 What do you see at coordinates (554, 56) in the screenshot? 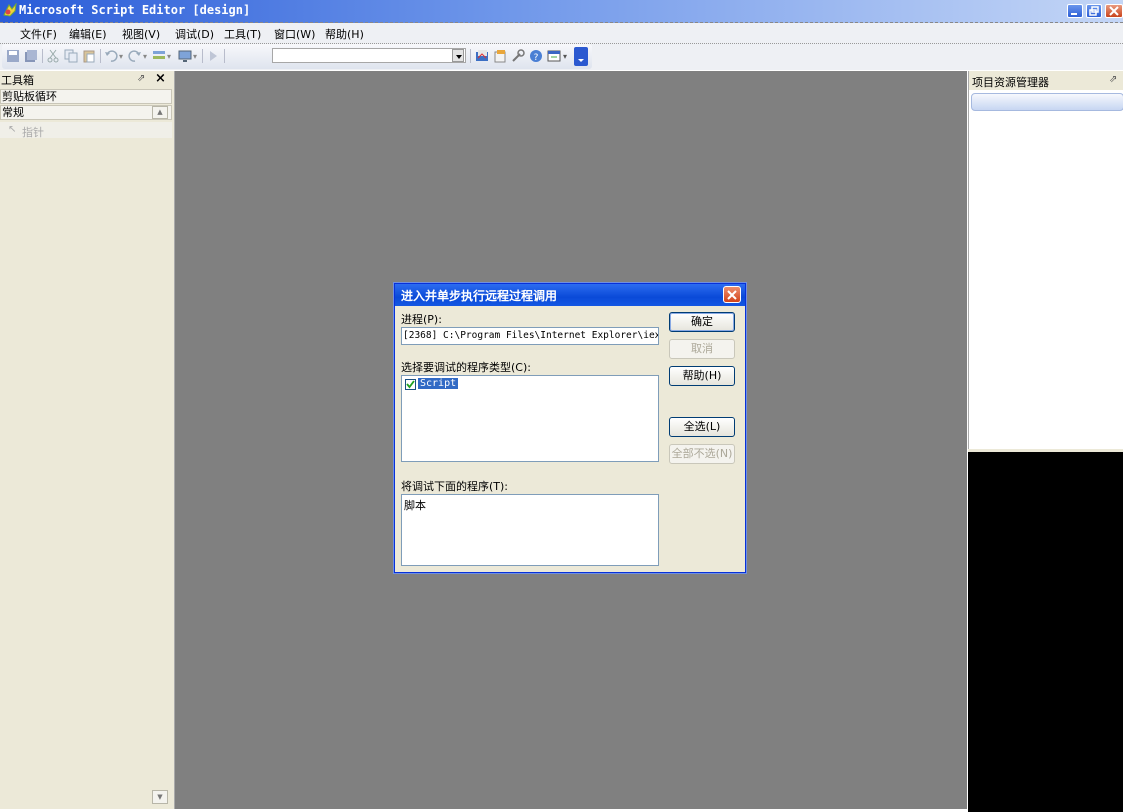
I see `window-layout-icon` at bounding box center [554, 56].